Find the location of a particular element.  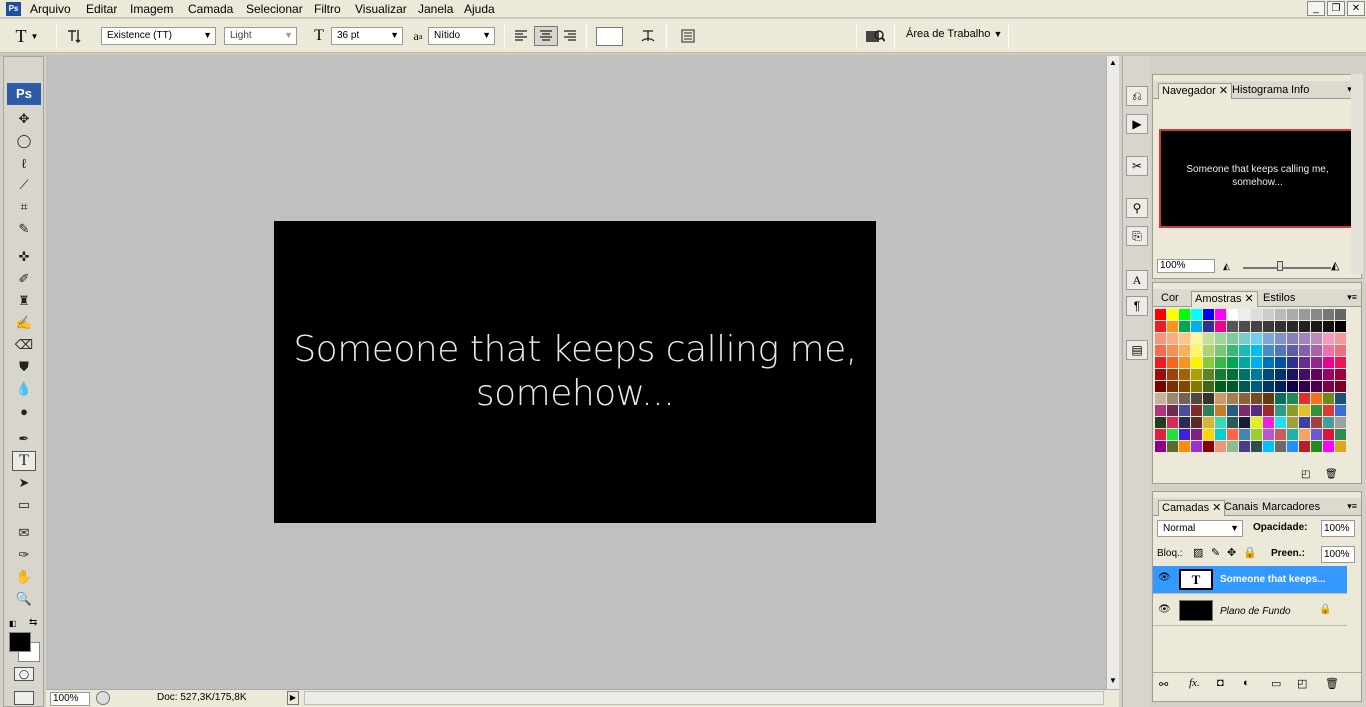

font-style-select: Light ▼ is located at coordinates (260, 36).